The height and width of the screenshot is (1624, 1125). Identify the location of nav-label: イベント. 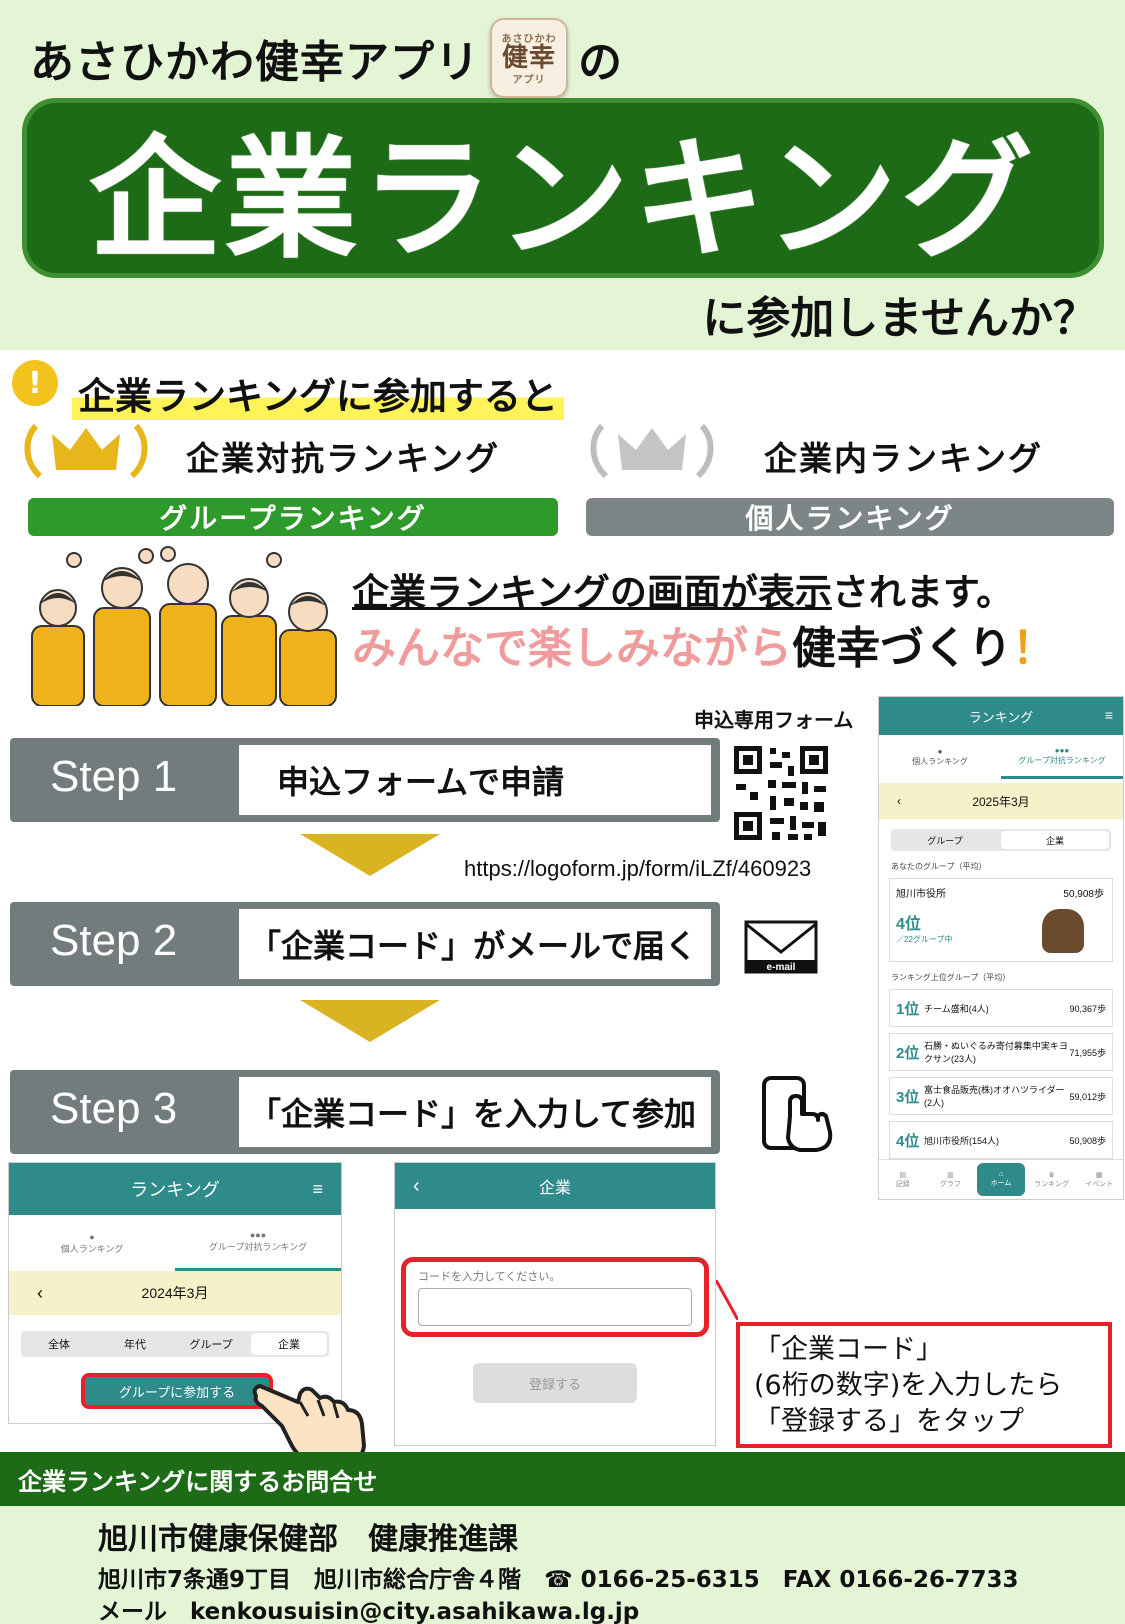
(1099, 1184).